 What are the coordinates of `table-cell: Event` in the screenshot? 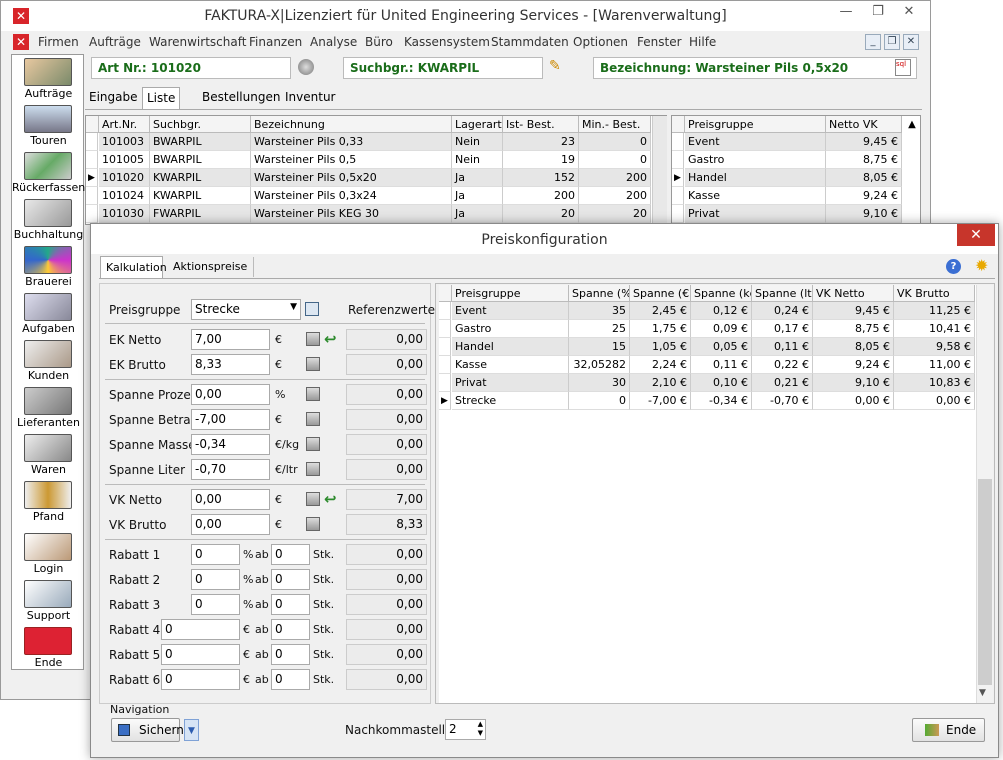 It's located at (510, 311).